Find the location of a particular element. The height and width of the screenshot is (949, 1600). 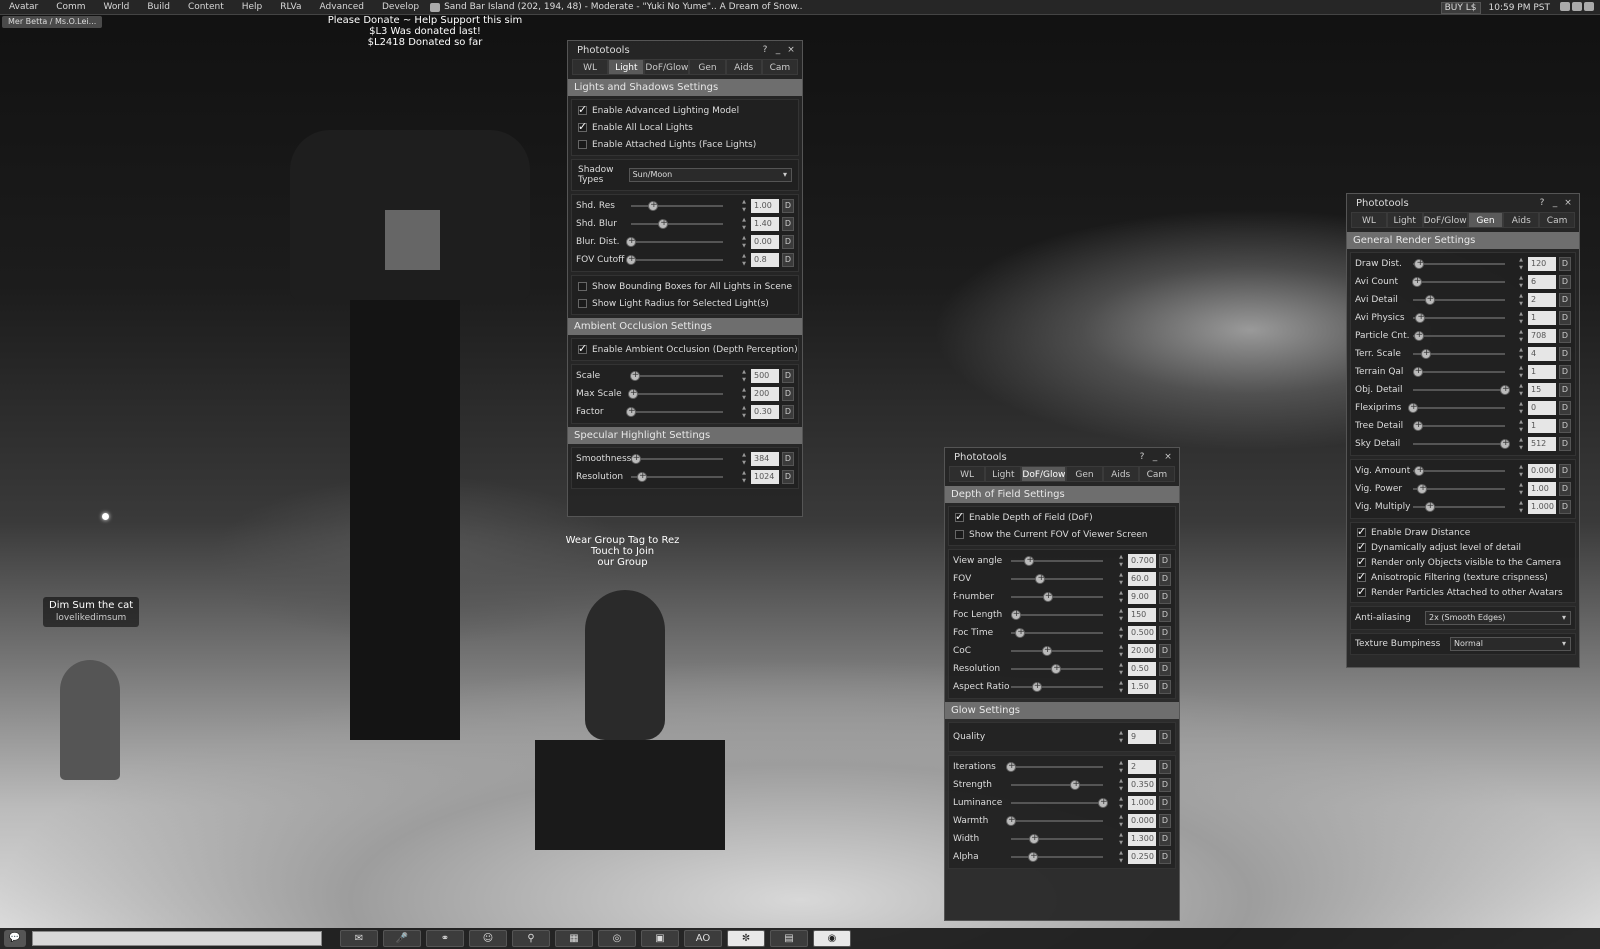

value-field: 0.00 is located at coordinates (765, 242).